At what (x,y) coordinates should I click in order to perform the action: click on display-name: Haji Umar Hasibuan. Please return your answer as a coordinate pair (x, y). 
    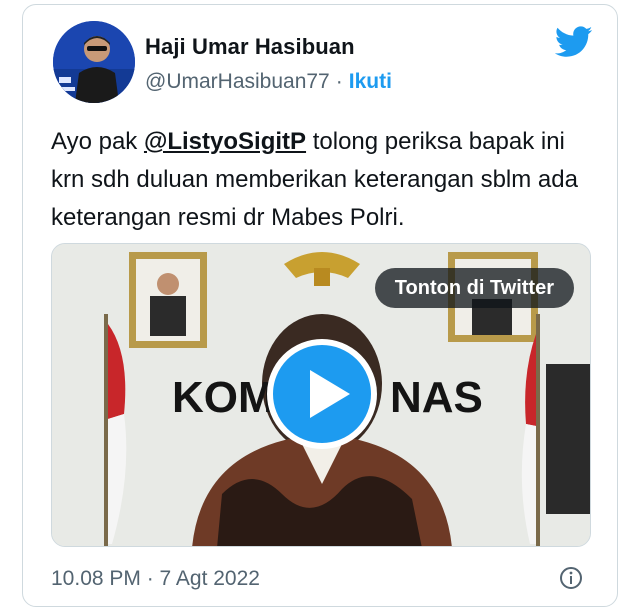
    Looking at the image, I should click on (250, 47).